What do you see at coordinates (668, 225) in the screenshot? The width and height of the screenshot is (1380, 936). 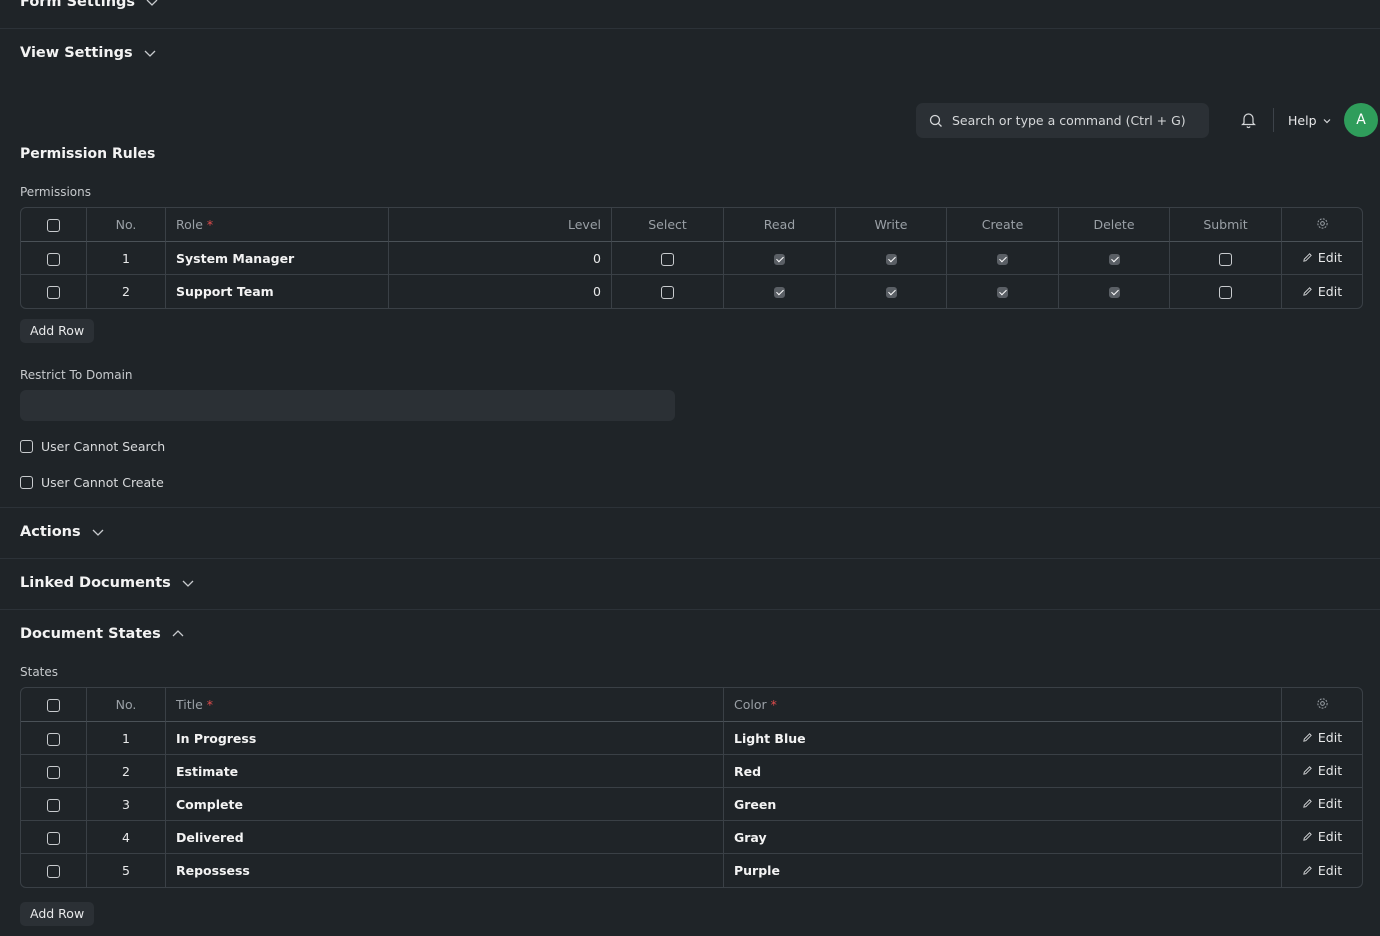 I see `col-select: Select` at bounding box center [668, 225].